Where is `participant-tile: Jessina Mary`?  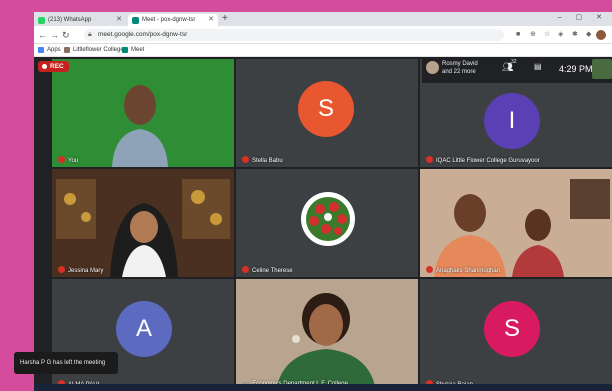 participant-tile: Jessina Mary is located at coordinates (143, 223).